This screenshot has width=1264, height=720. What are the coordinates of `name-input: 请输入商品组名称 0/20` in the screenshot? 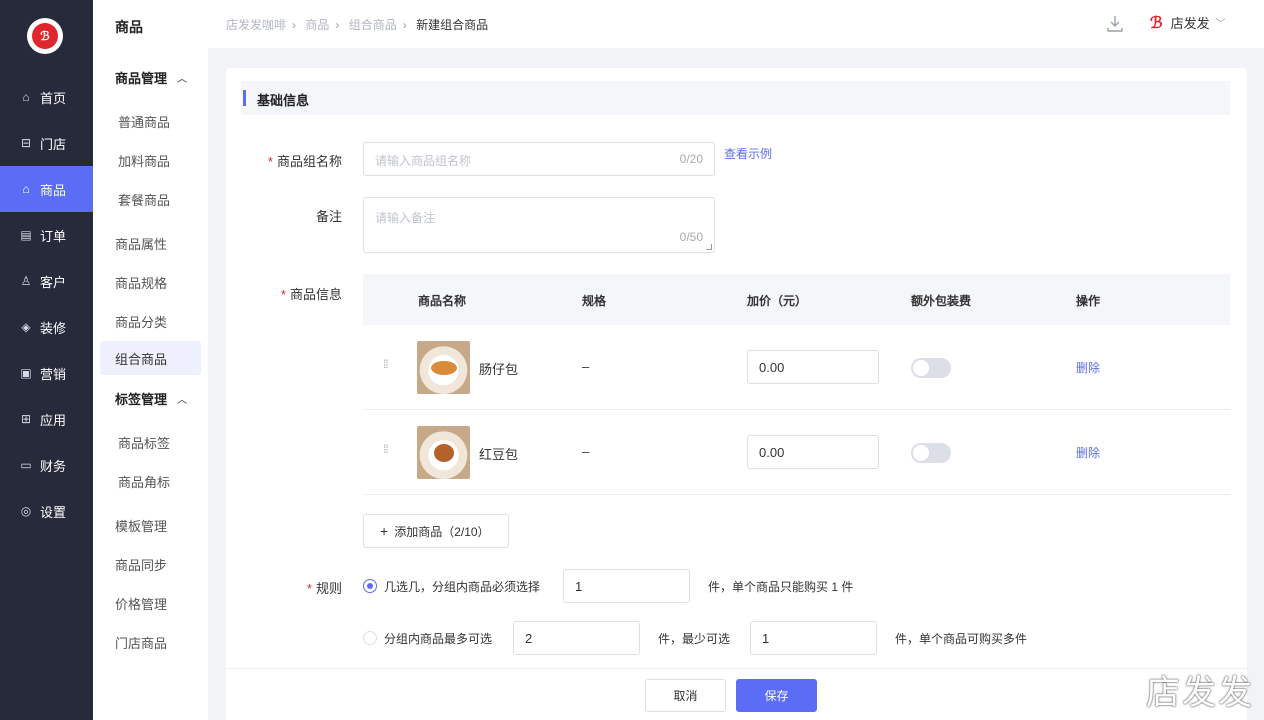 It's located at (539, 159).